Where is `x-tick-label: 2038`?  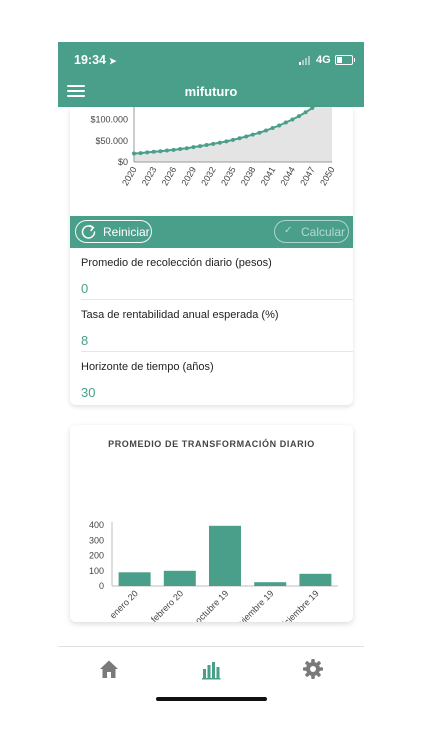
x-tick-label: 2038 is located at coordinates (248, 176).